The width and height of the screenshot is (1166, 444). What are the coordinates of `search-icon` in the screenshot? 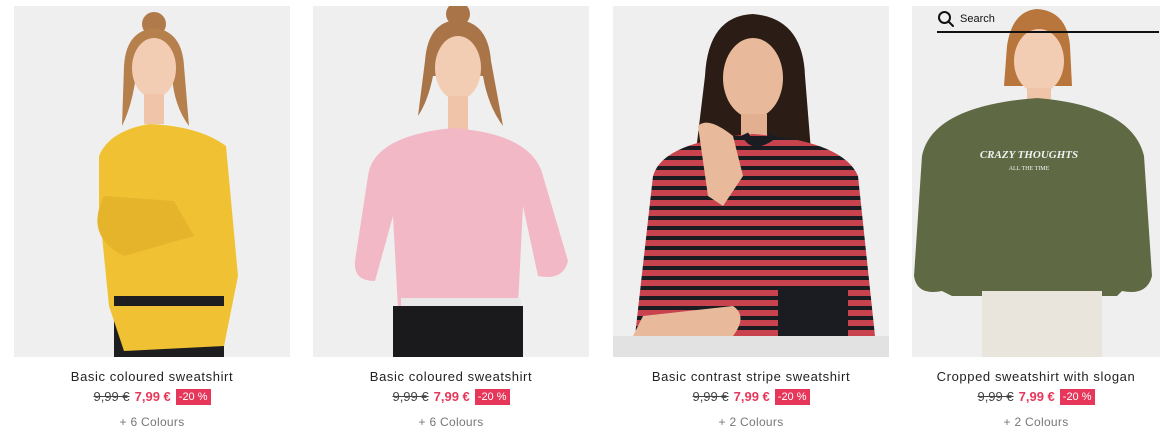 It's located at (946, 19).